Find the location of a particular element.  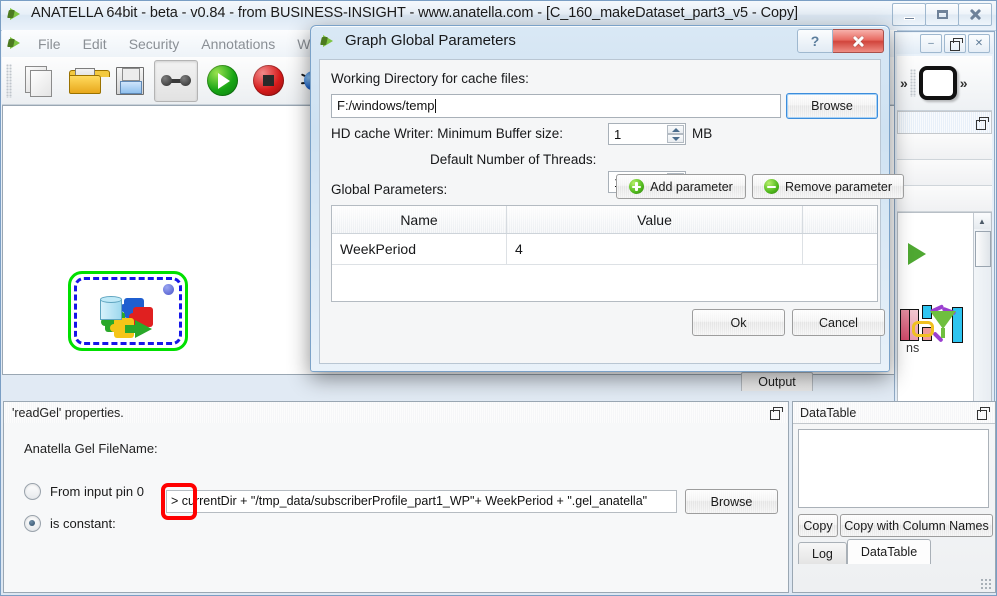

minimize-icon is located at coordinates (909, 18).